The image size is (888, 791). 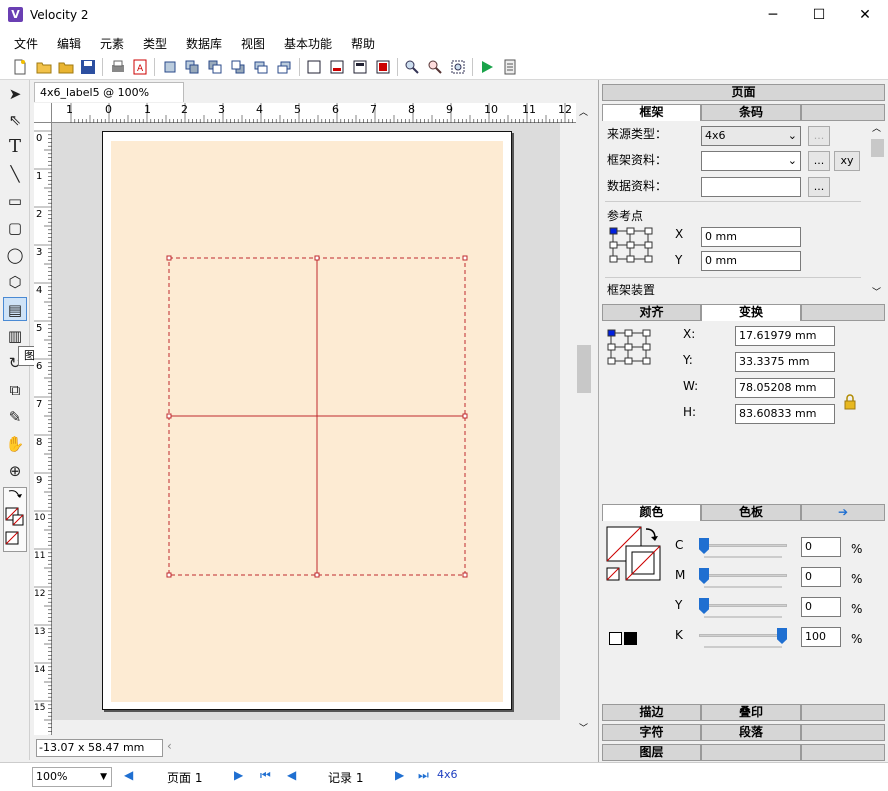 I want to click on black-slider, so click(x=743, y=635).